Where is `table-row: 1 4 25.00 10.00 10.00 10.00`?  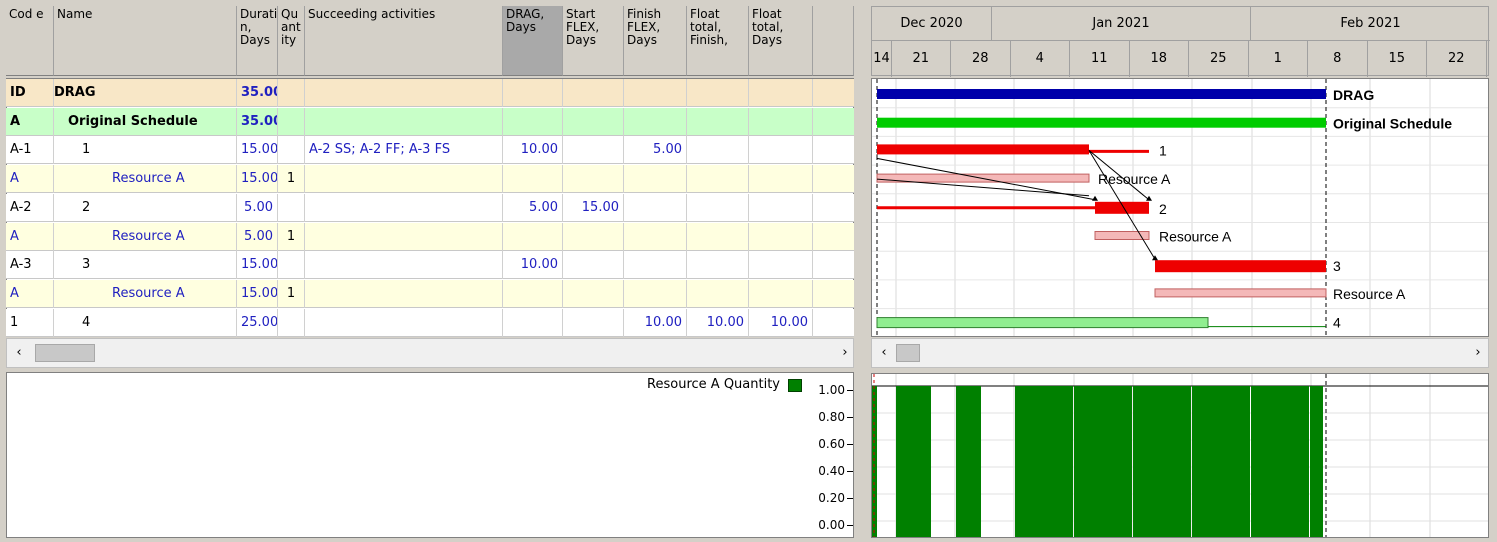 table-row: 1 4 25.00 10.00 10.00 10.00 is located at coordinates (430, 322).